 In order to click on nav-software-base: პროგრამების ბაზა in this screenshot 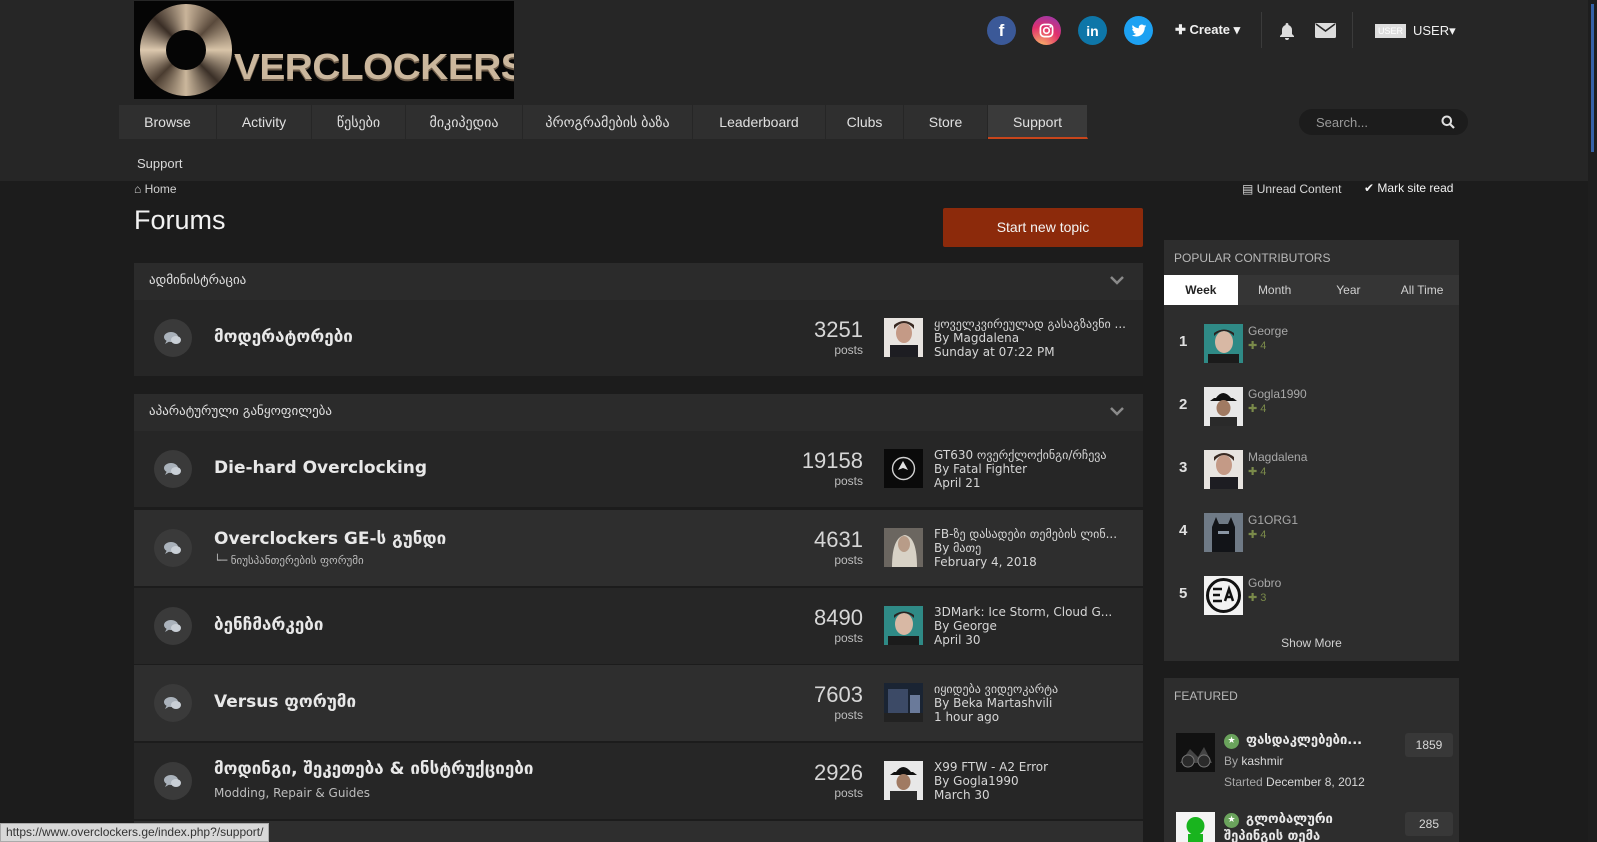, I will do `click(608, 122)`.